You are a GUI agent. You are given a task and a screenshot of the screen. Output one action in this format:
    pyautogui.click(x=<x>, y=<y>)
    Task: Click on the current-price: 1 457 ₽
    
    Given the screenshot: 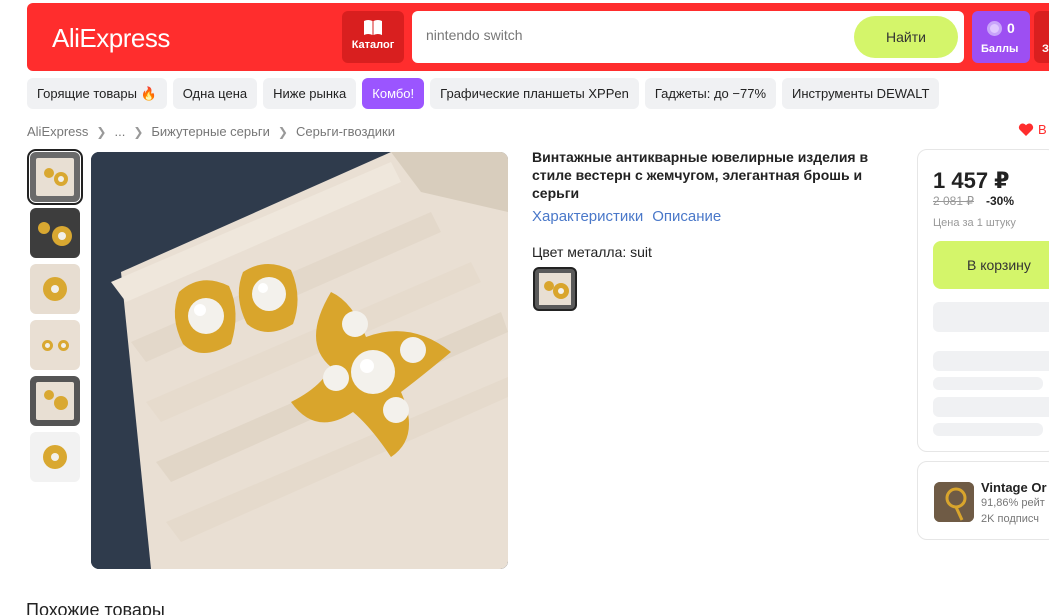 What is the action you would take?
    pyautogui.click(x=971, y=180)
    